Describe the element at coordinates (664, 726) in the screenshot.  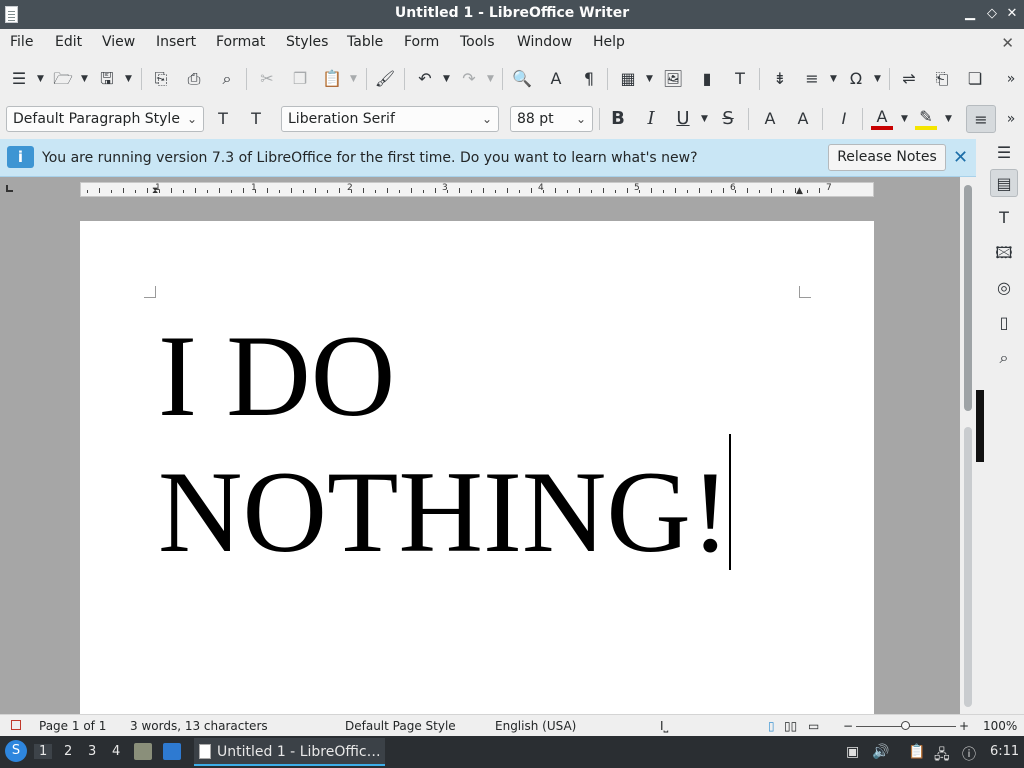
I see `selection-mode-icon: I⎵` at that location.